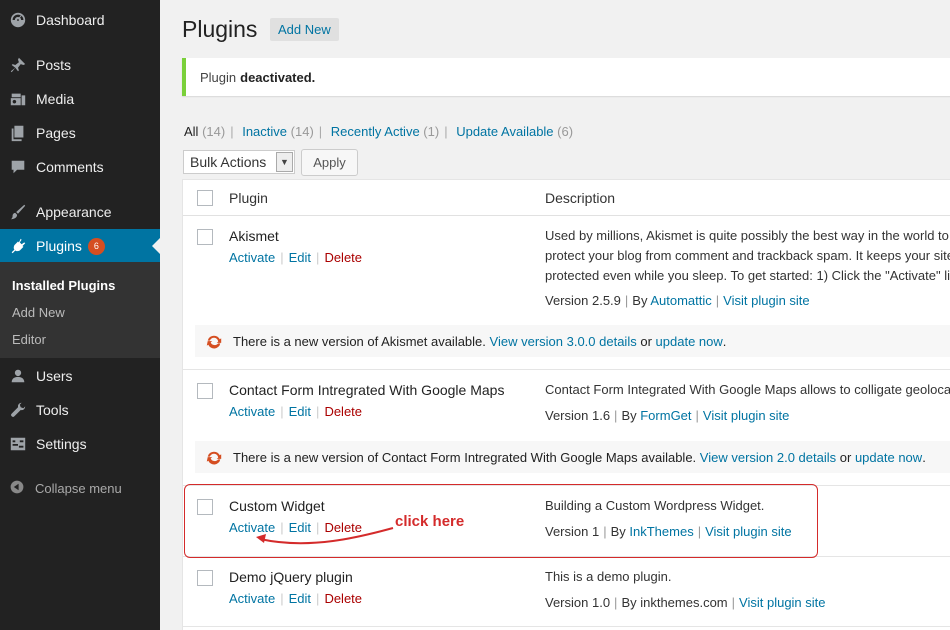  I want to click on bulk-actions-value: Bulk Actions, so click(228, 162).